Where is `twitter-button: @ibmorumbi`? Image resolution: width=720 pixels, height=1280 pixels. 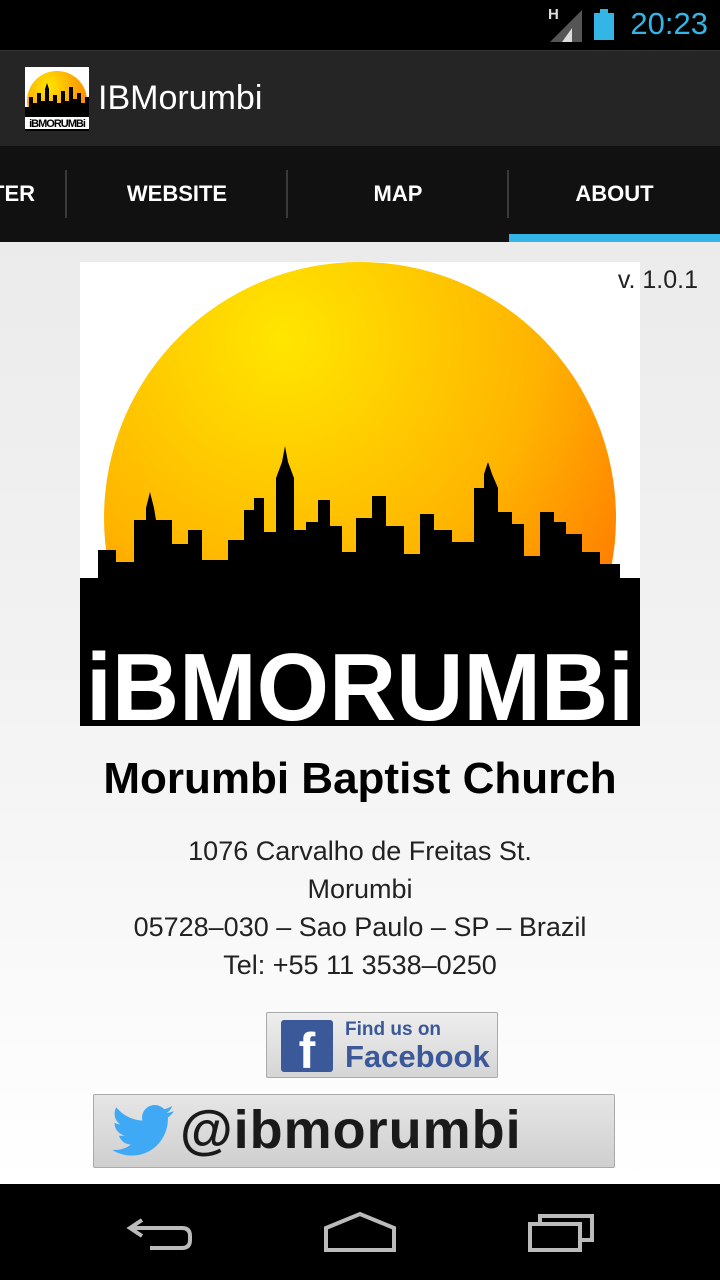
twitter-button: @ibmorumbi is located at coordinates (354, 1131).